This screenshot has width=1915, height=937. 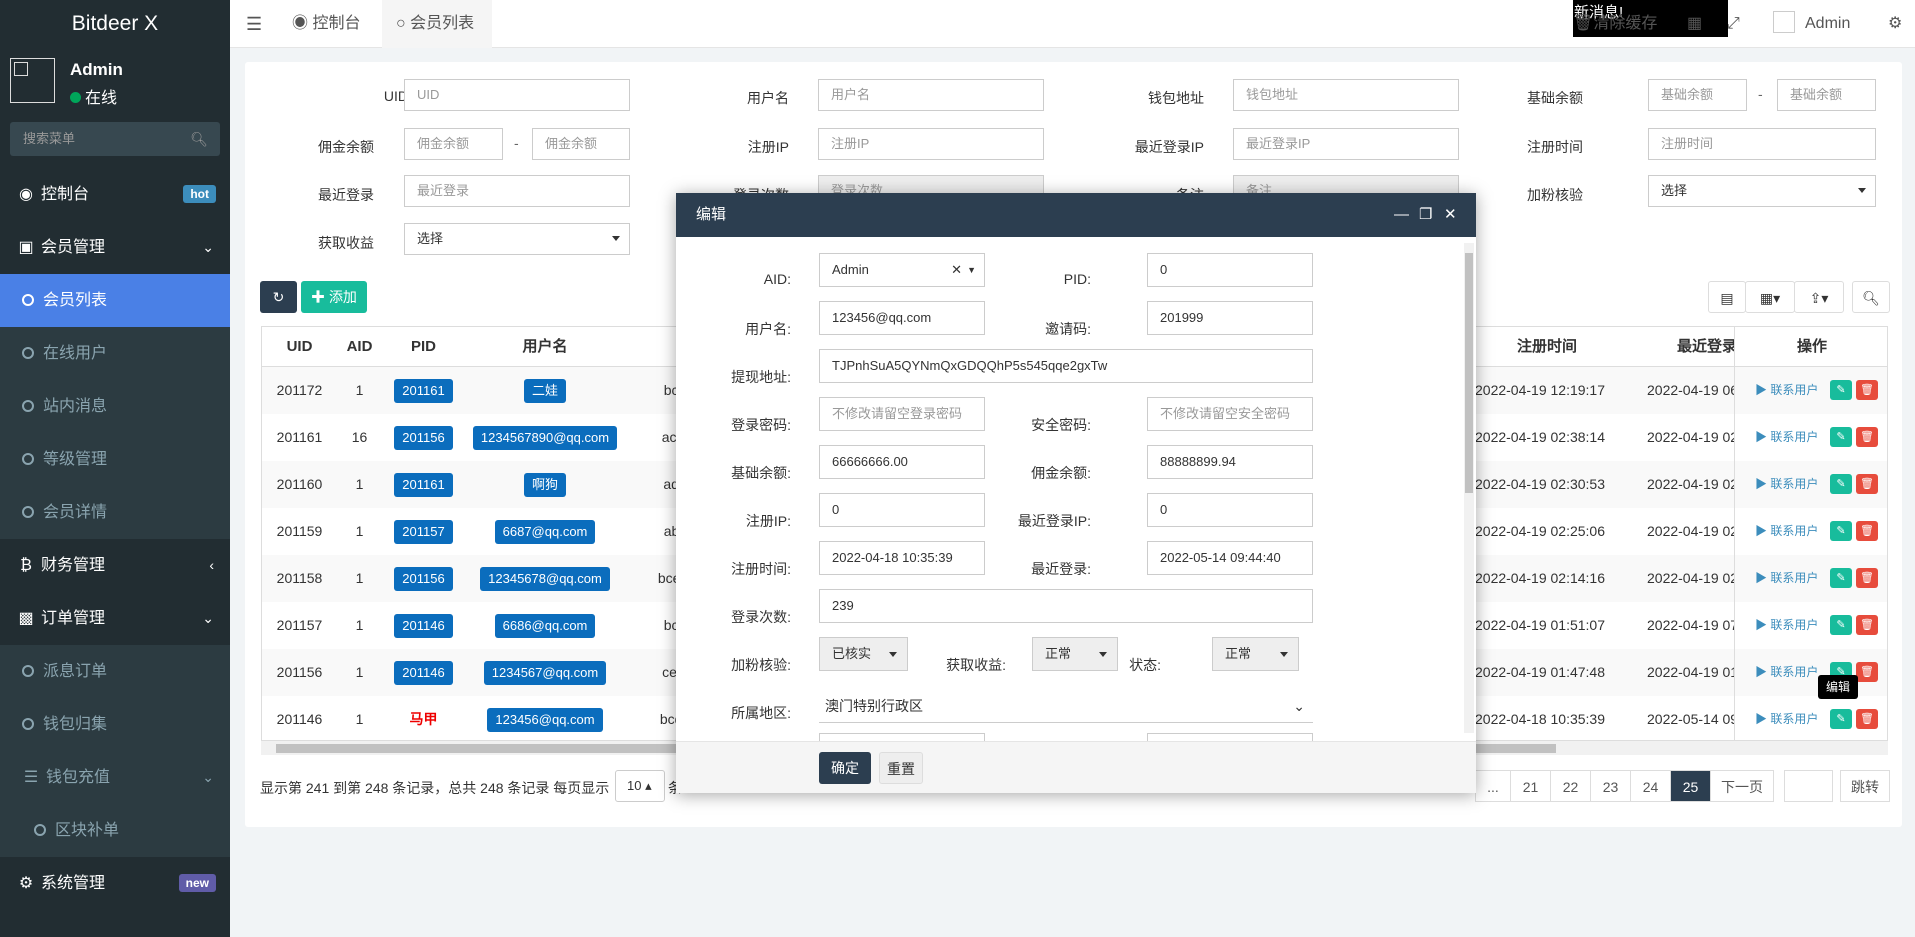 I want to click on withdraw-address-input: TJPnhSuA5QYNmQxGDQQhP5s545qqe2gxTw, so click(x=1066, y=366).